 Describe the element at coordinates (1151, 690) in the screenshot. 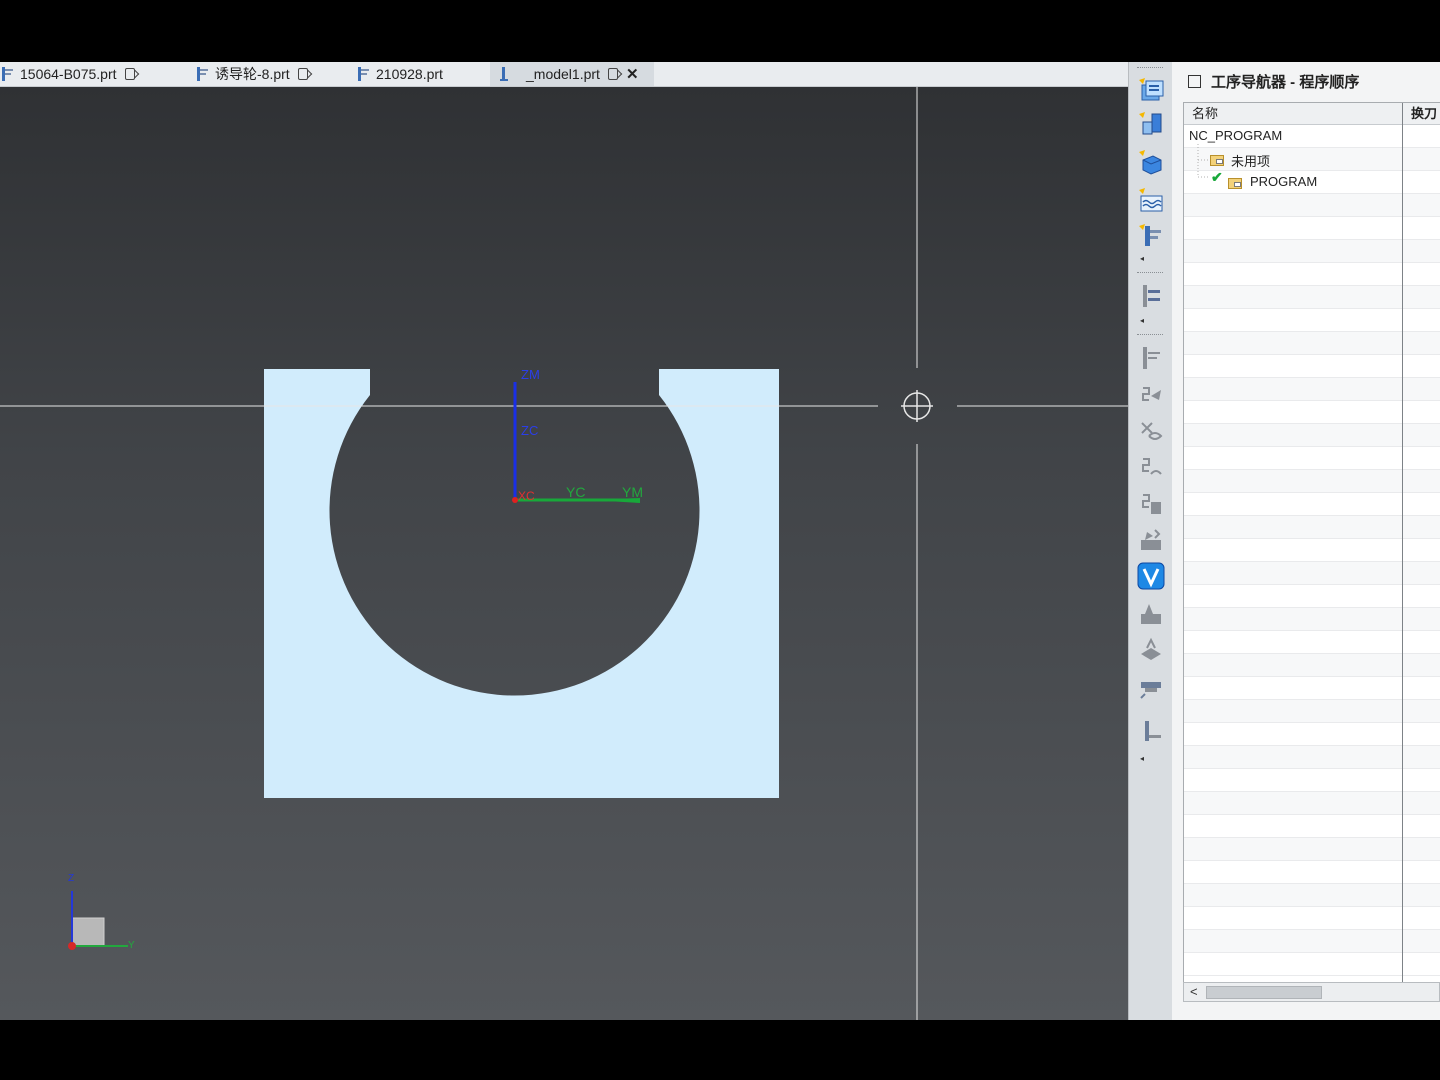

I see `tool-holder-icon` at that location.